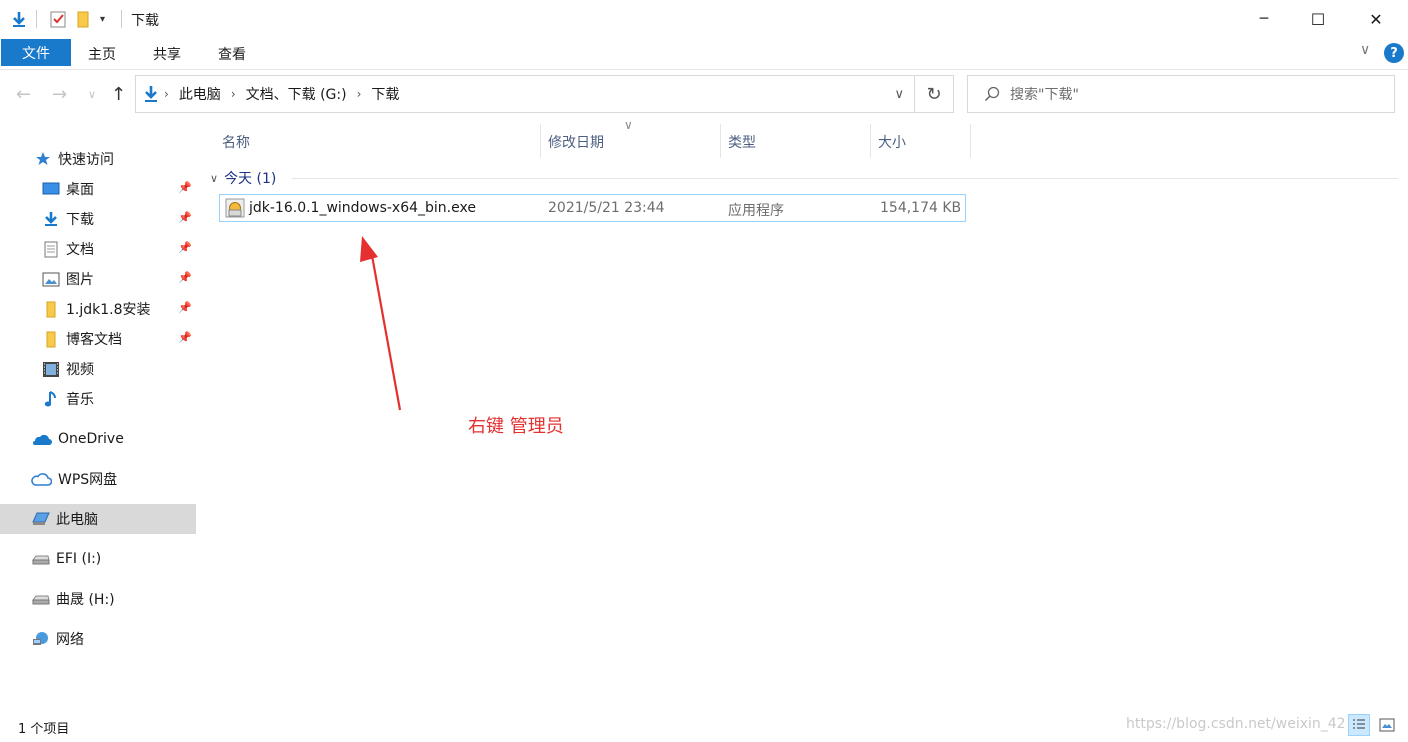 The height and width of the screenshot is (742, 1408). Describe the element at coordinates (41, 559) in the screenshot. I see `drive-icon` at that location.